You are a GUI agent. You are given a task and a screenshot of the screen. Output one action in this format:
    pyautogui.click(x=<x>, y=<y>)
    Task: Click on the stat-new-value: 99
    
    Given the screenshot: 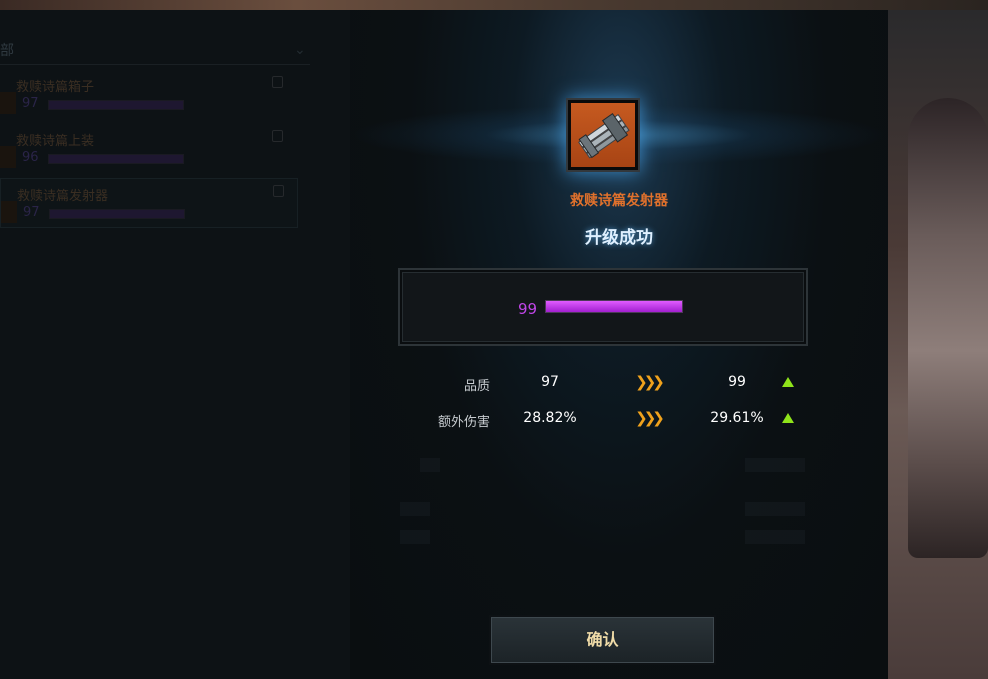 What is the action you would take?
    pyautogui.click(x=737, y=382)
    